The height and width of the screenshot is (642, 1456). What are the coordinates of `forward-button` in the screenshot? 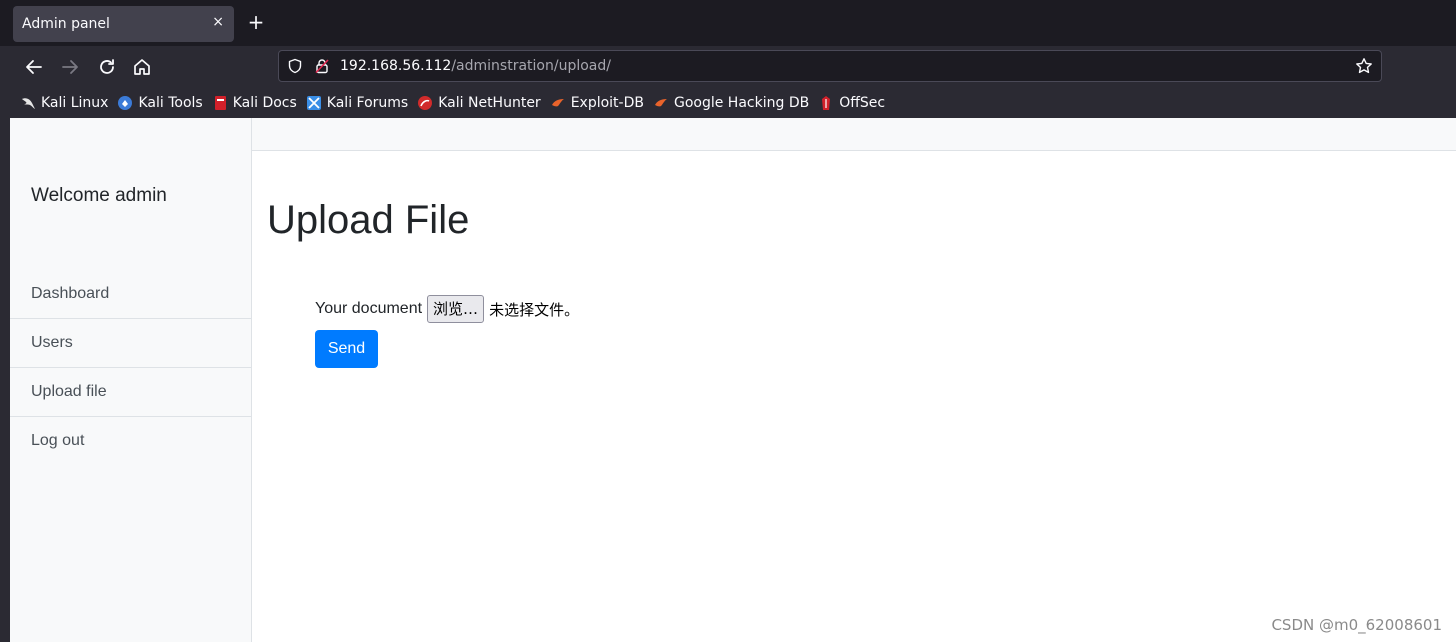 It's located at (70, 67).